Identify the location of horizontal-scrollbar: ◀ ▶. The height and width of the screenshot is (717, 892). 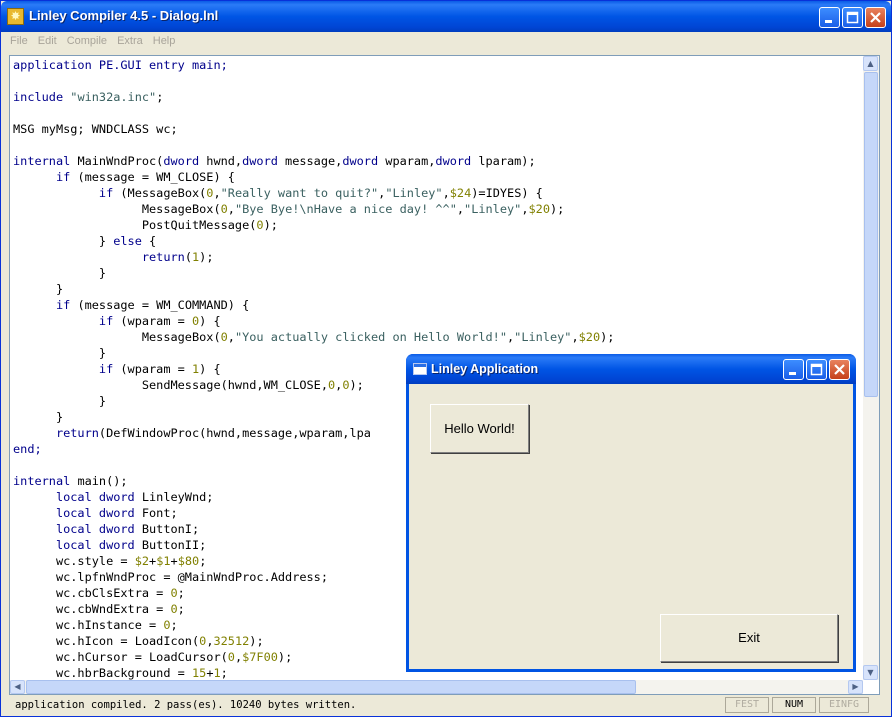
(436, 687).